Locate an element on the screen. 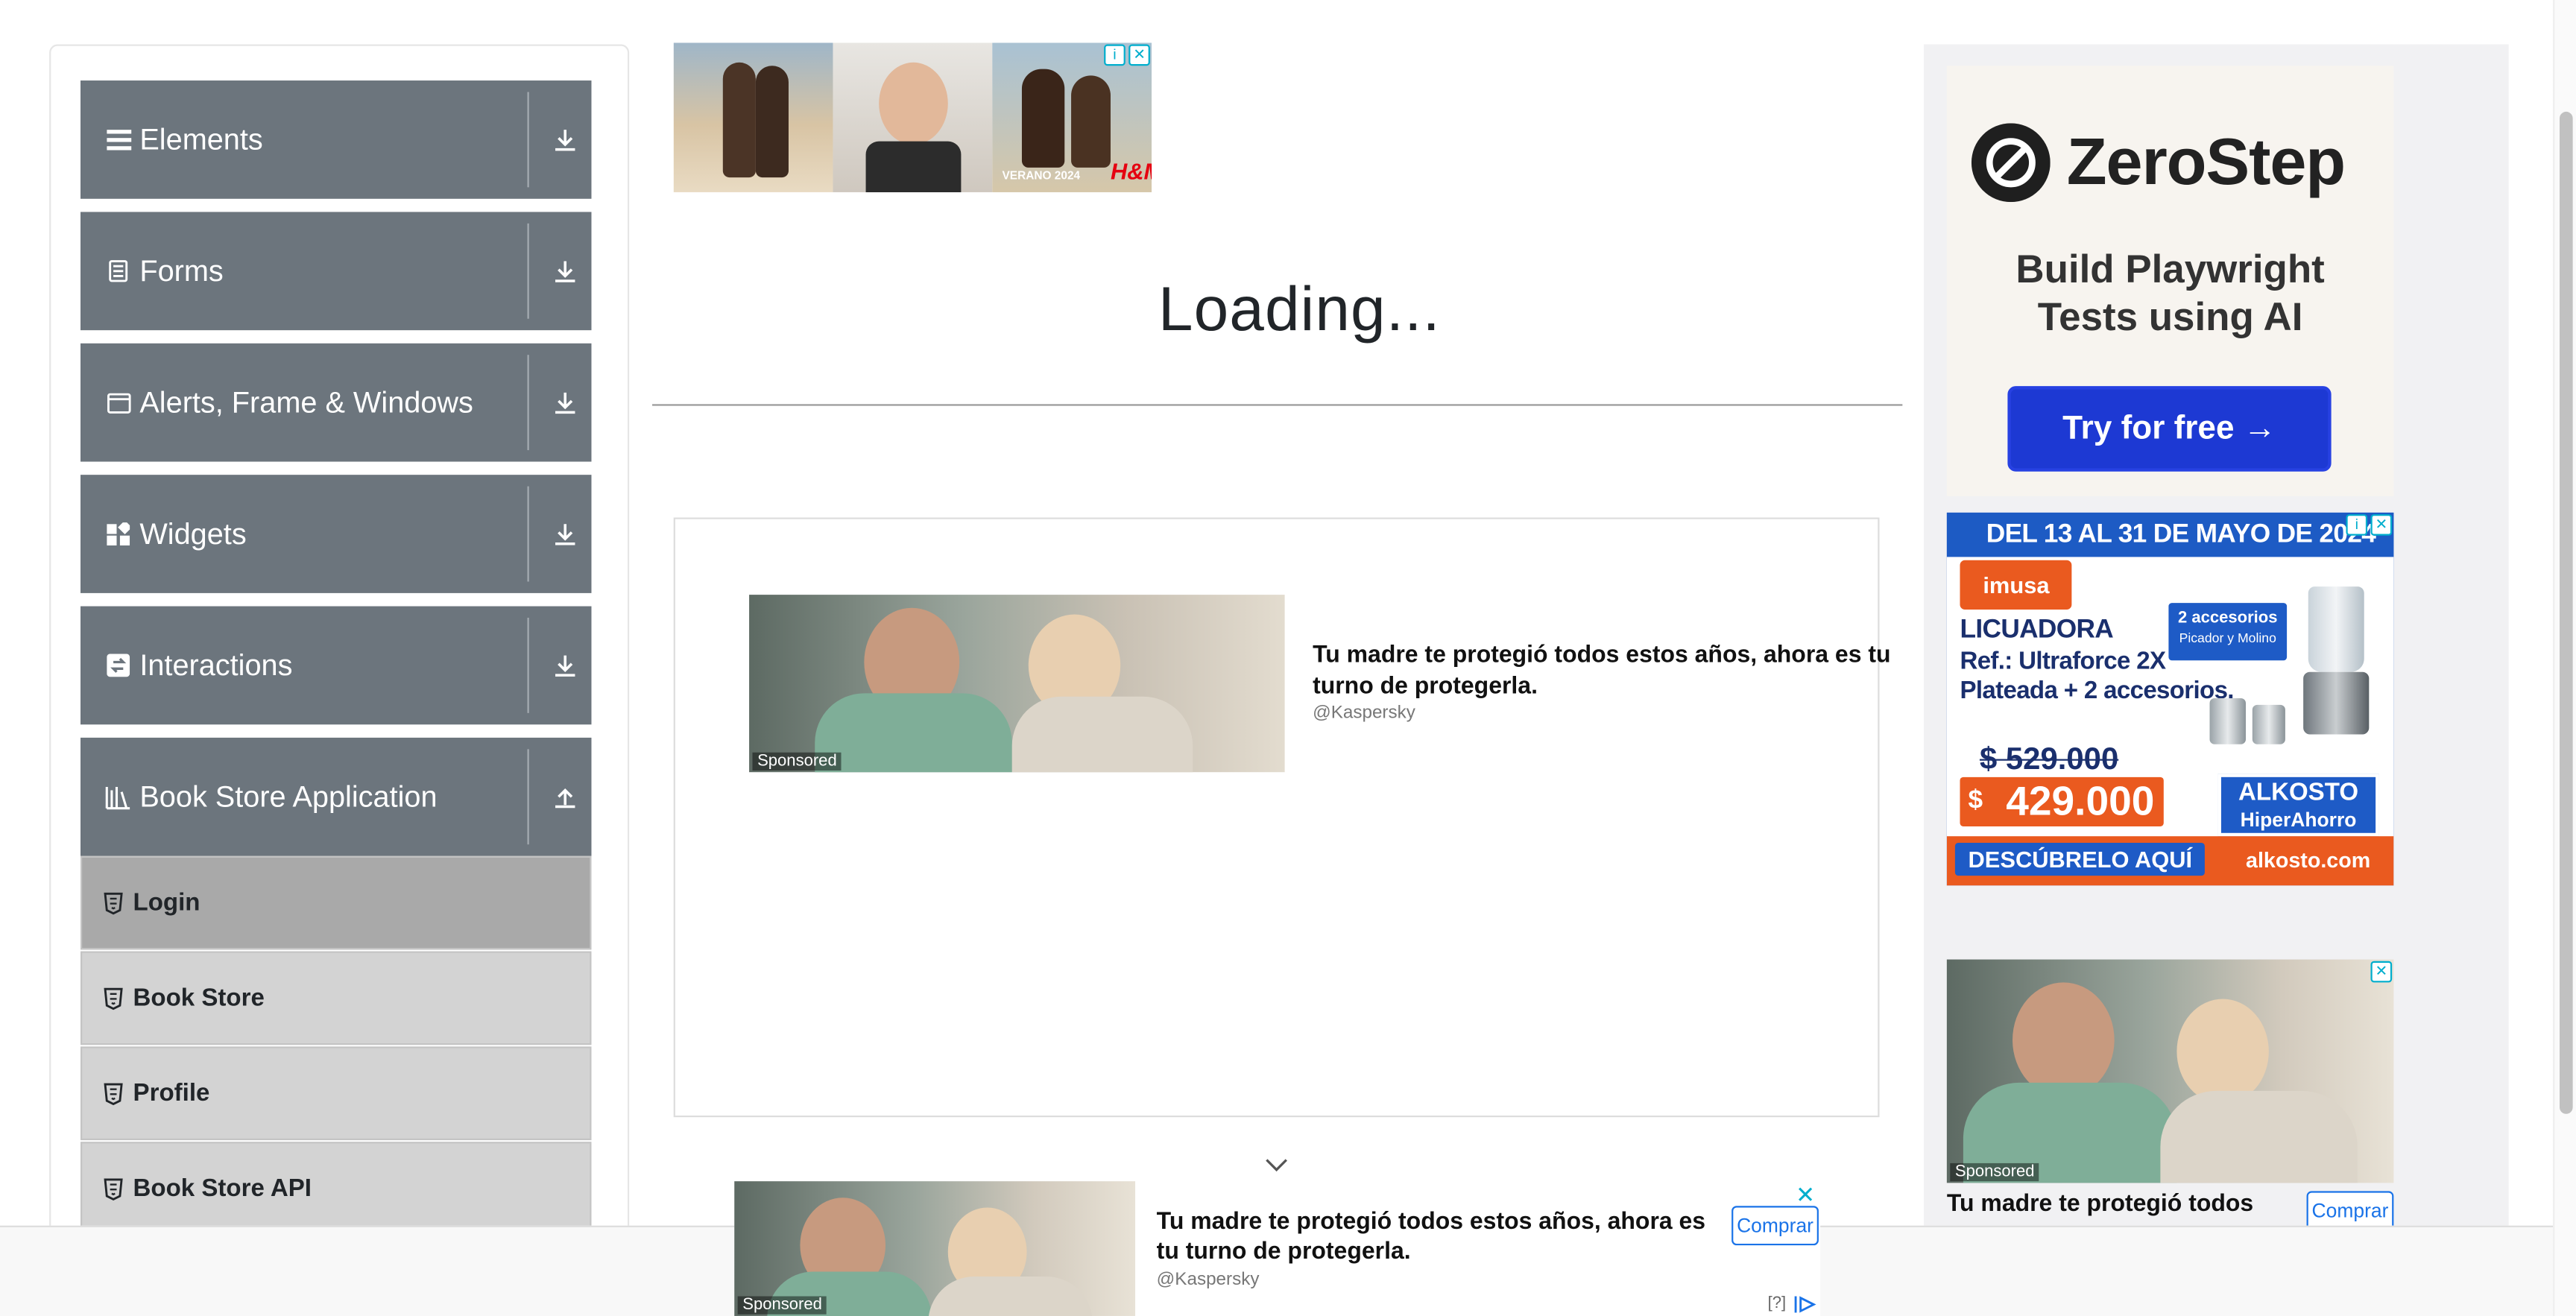  sidebar-item-profile: Profile is located at coordinates (336, 1093).